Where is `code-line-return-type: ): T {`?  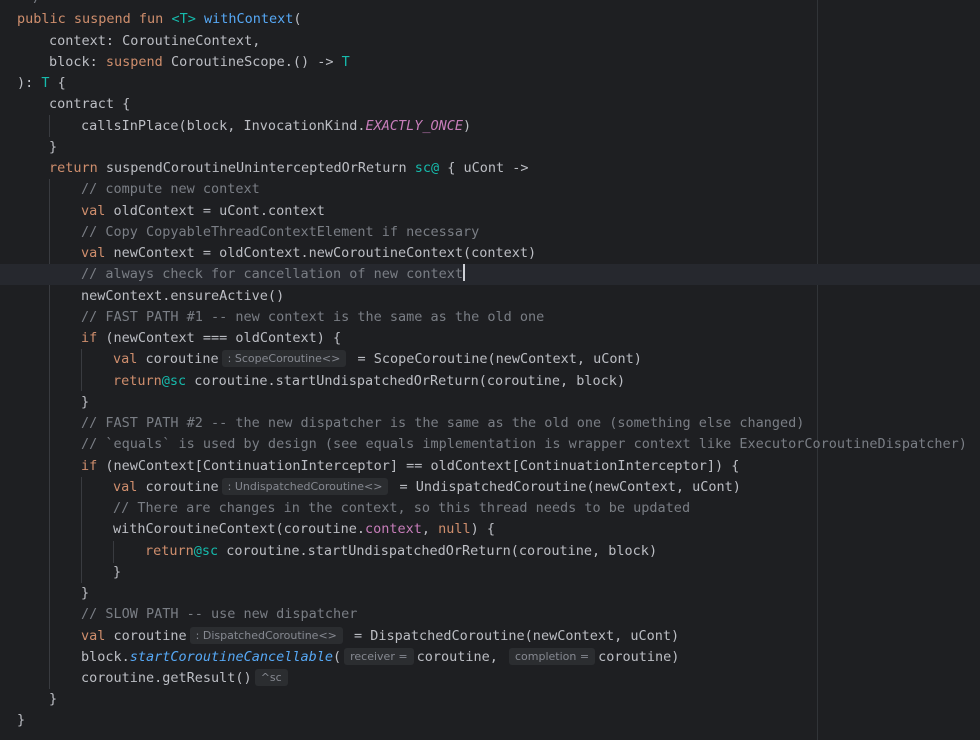
code-line-return-type: ): T { is located at coordinates (41, 83).